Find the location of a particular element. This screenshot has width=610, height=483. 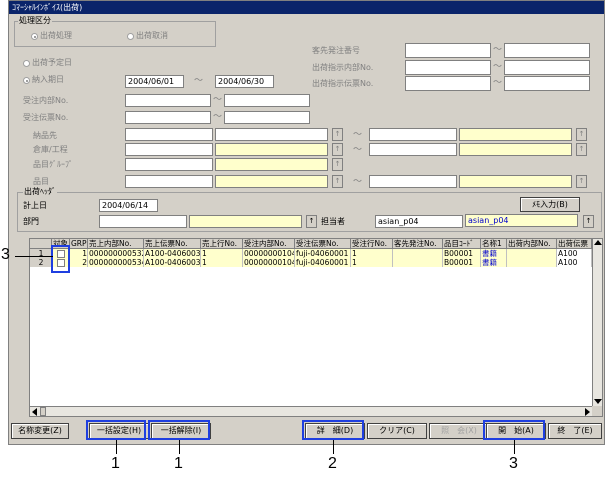

callout-1a-line is located at coordinates (116, 447).